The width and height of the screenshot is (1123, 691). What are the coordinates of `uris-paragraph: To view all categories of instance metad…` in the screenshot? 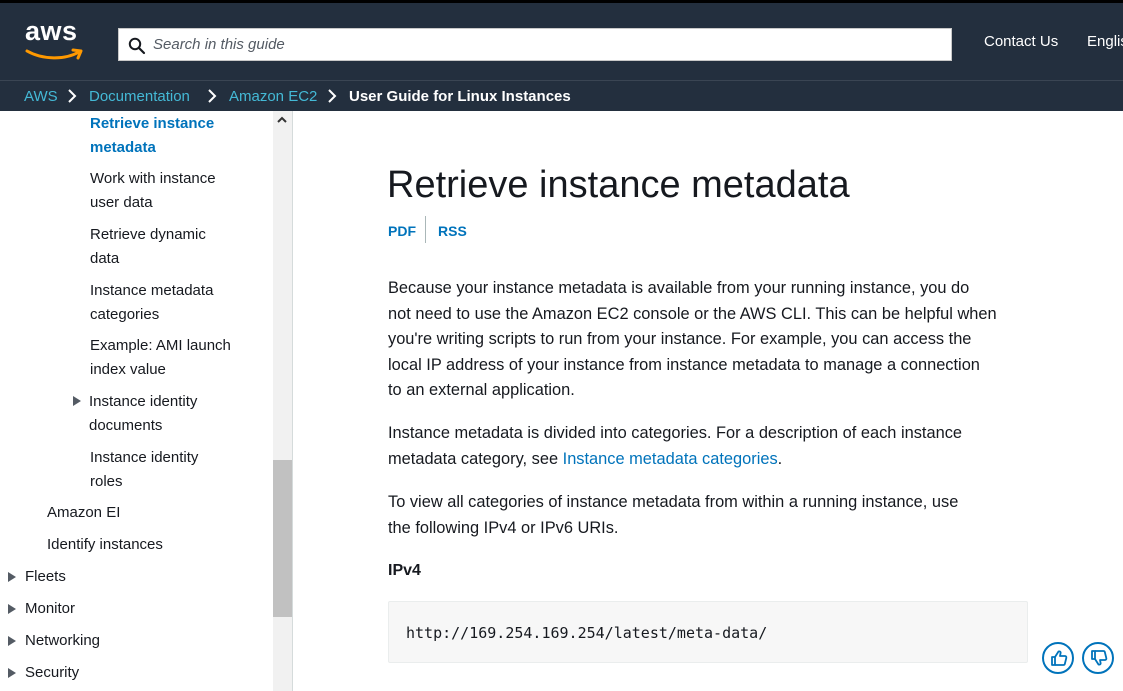 It's located at (713, 515).